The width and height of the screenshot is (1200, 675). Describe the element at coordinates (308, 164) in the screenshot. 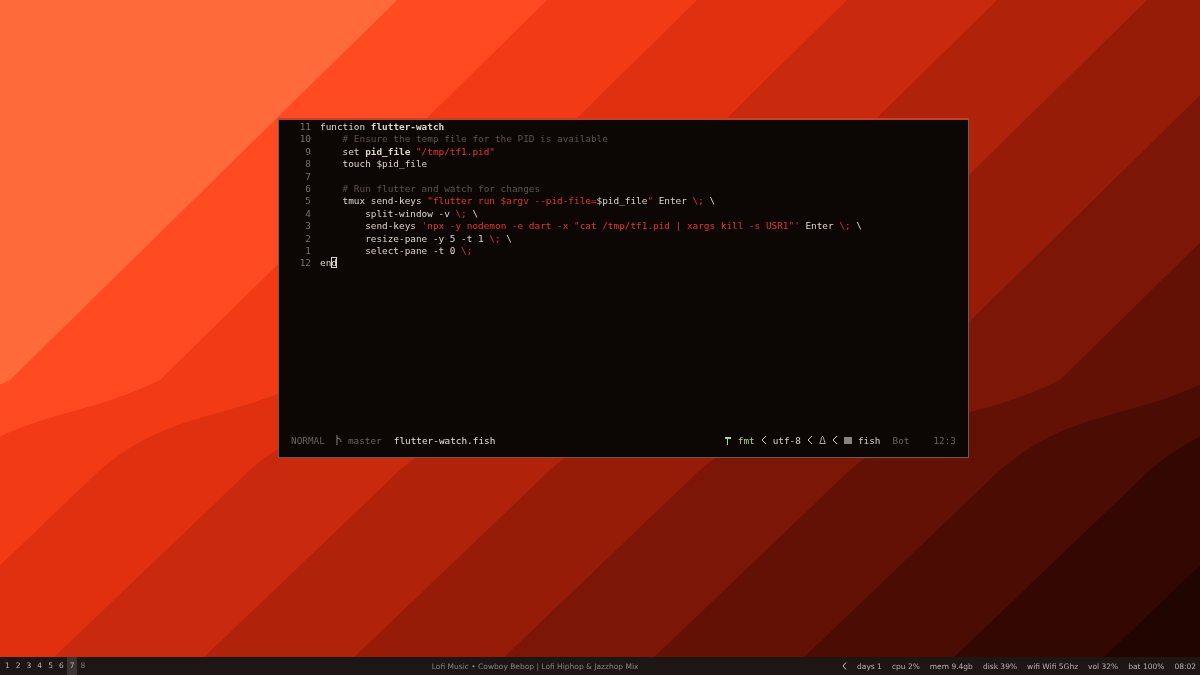

I see `line-number: 8` at that location.